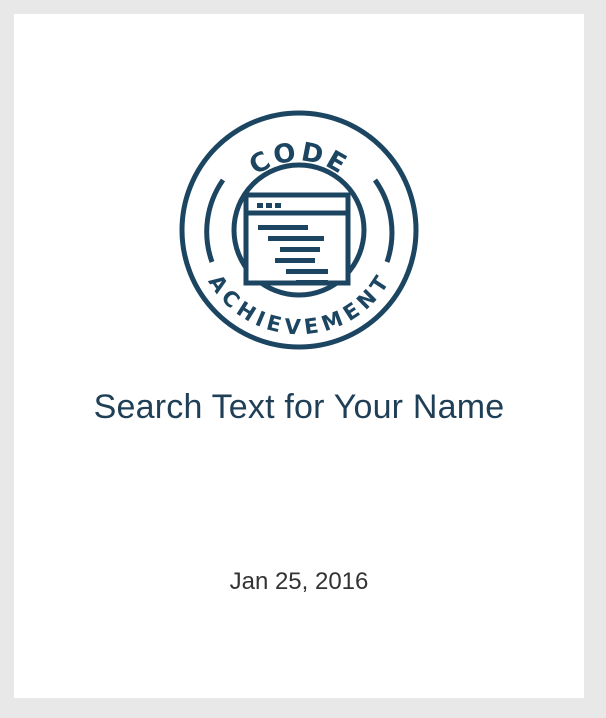 The height and width of the screenshot is (718, 606). Describe the element at coordinates (299, 407) in the screenshot. I see `achievement-title: Search Text for Your Name` at that location.